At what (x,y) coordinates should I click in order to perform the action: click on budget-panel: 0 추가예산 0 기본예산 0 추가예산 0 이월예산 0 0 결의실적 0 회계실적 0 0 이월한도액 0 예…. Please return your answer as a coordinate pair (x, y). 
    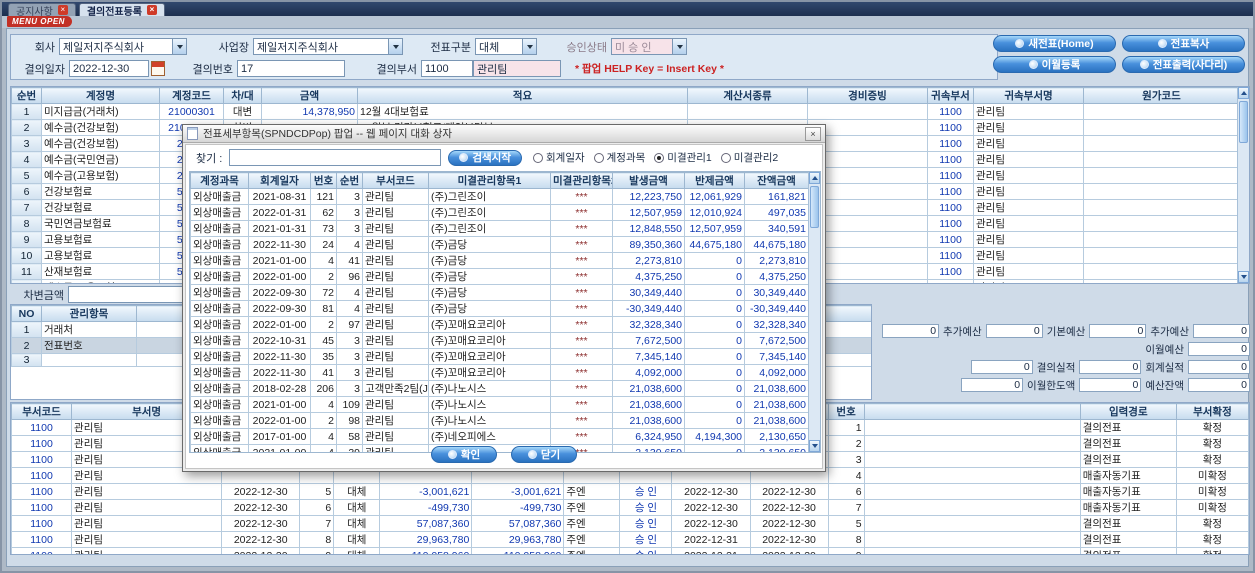
    Looking at the image, I should click on (1066, 352).